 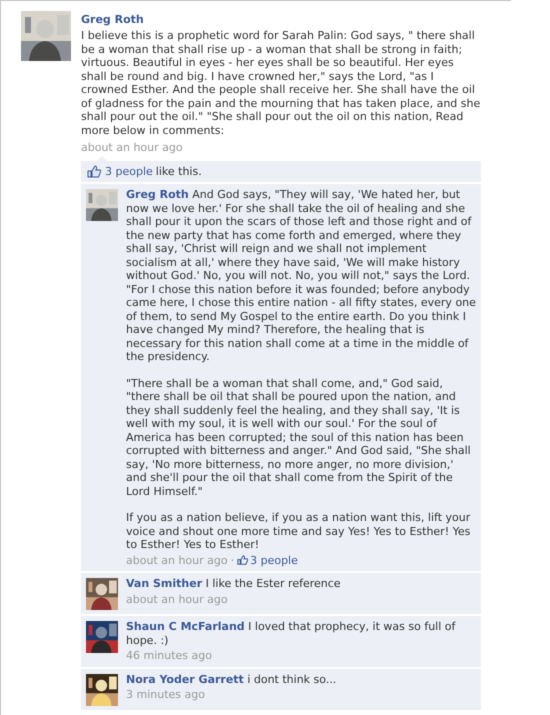 What do you see at coordinates (179, 171) in the screenshot?
I see `likes-text: like this.` at bounding box center [179, 171].